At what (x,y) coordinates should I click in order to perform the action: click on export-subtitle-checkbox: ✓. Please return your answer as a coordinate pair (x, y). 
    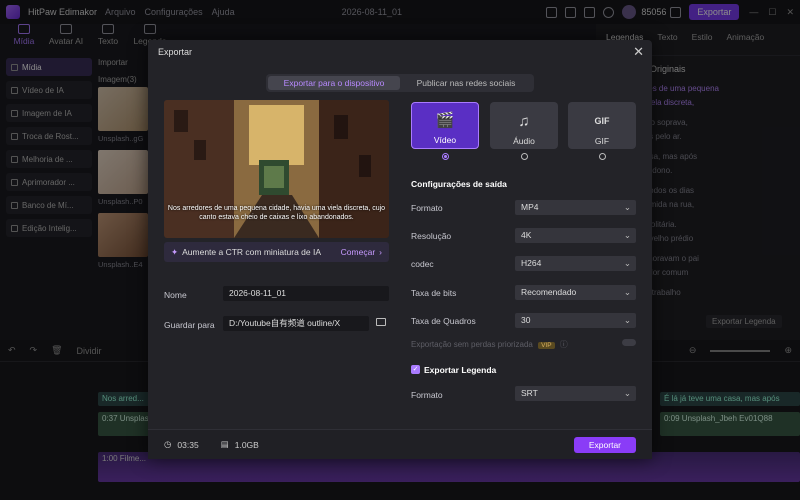
    Looking at the image, I should click on (415, 369).